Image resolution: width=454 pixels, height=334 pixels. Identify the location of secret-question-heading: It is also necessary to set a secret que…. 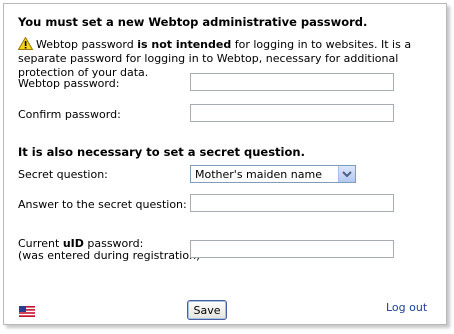
(161, 152).